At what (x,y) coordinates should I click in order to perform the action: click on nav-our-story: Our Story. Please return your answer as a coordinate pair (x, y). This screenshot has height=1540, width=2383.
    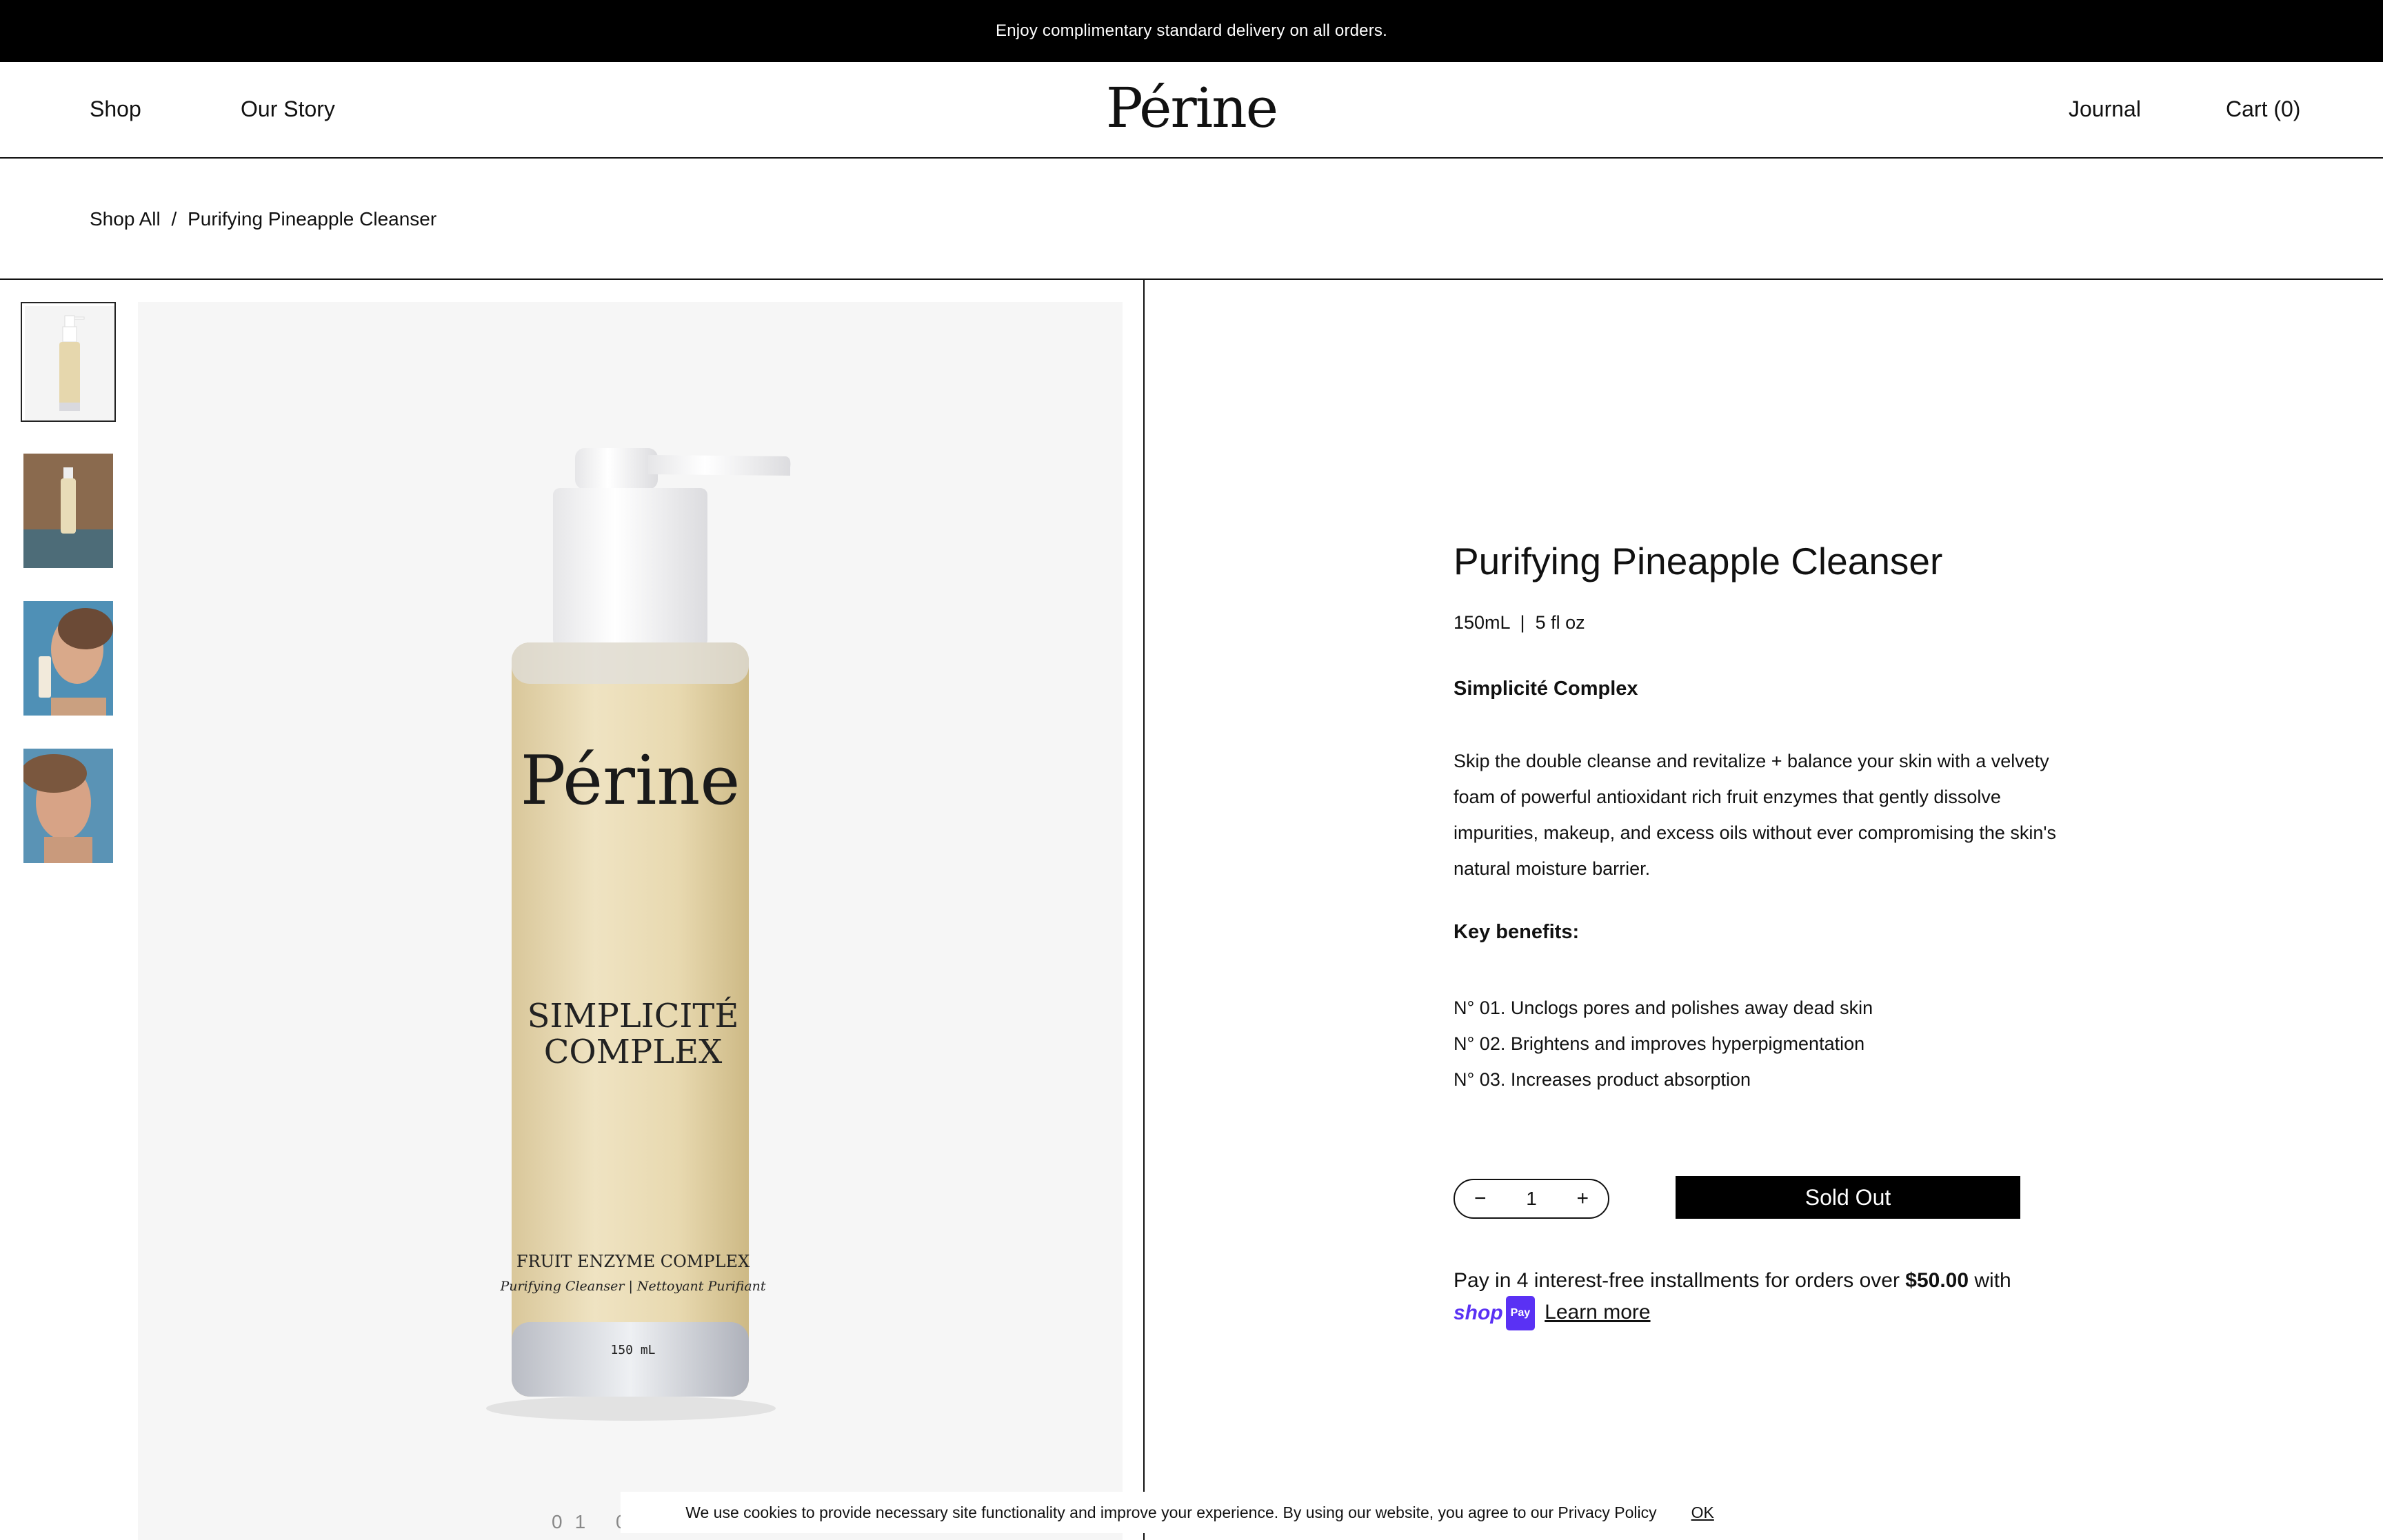
    Looking at the image, I should click on (288, 110).